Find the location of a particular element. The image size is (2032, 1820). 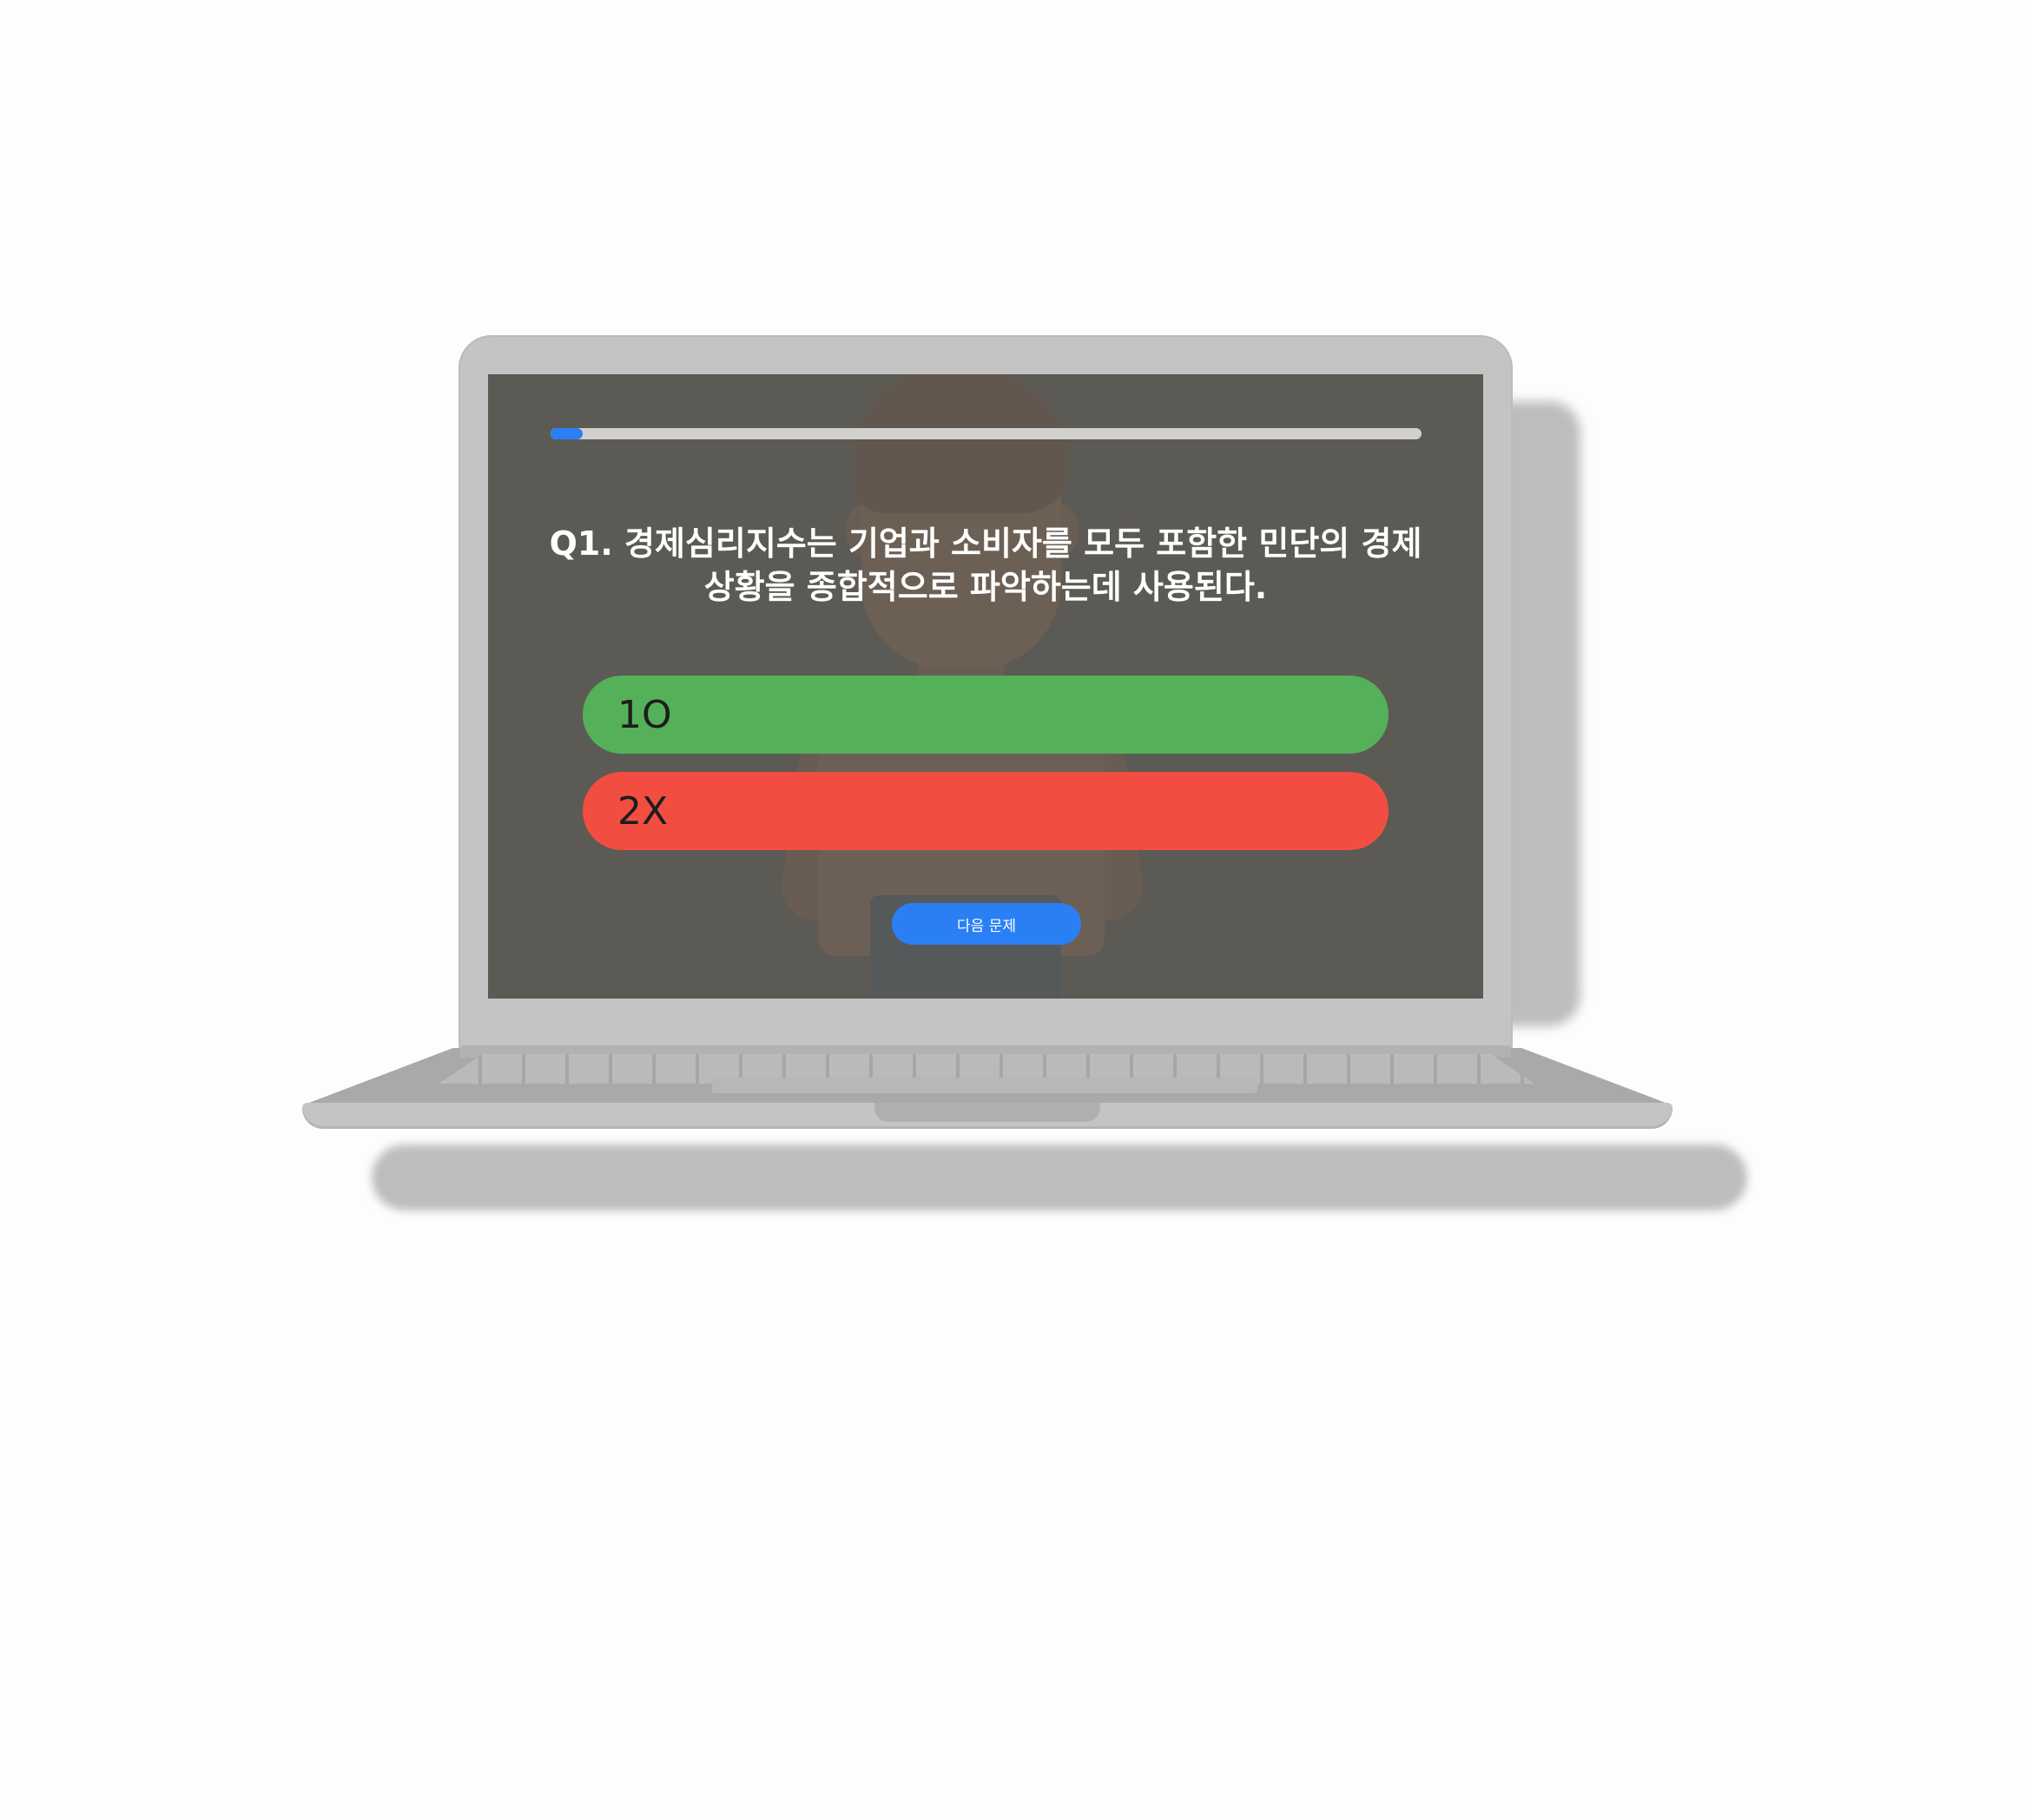

progress-bar-fill is located at coordinates (567, 433).